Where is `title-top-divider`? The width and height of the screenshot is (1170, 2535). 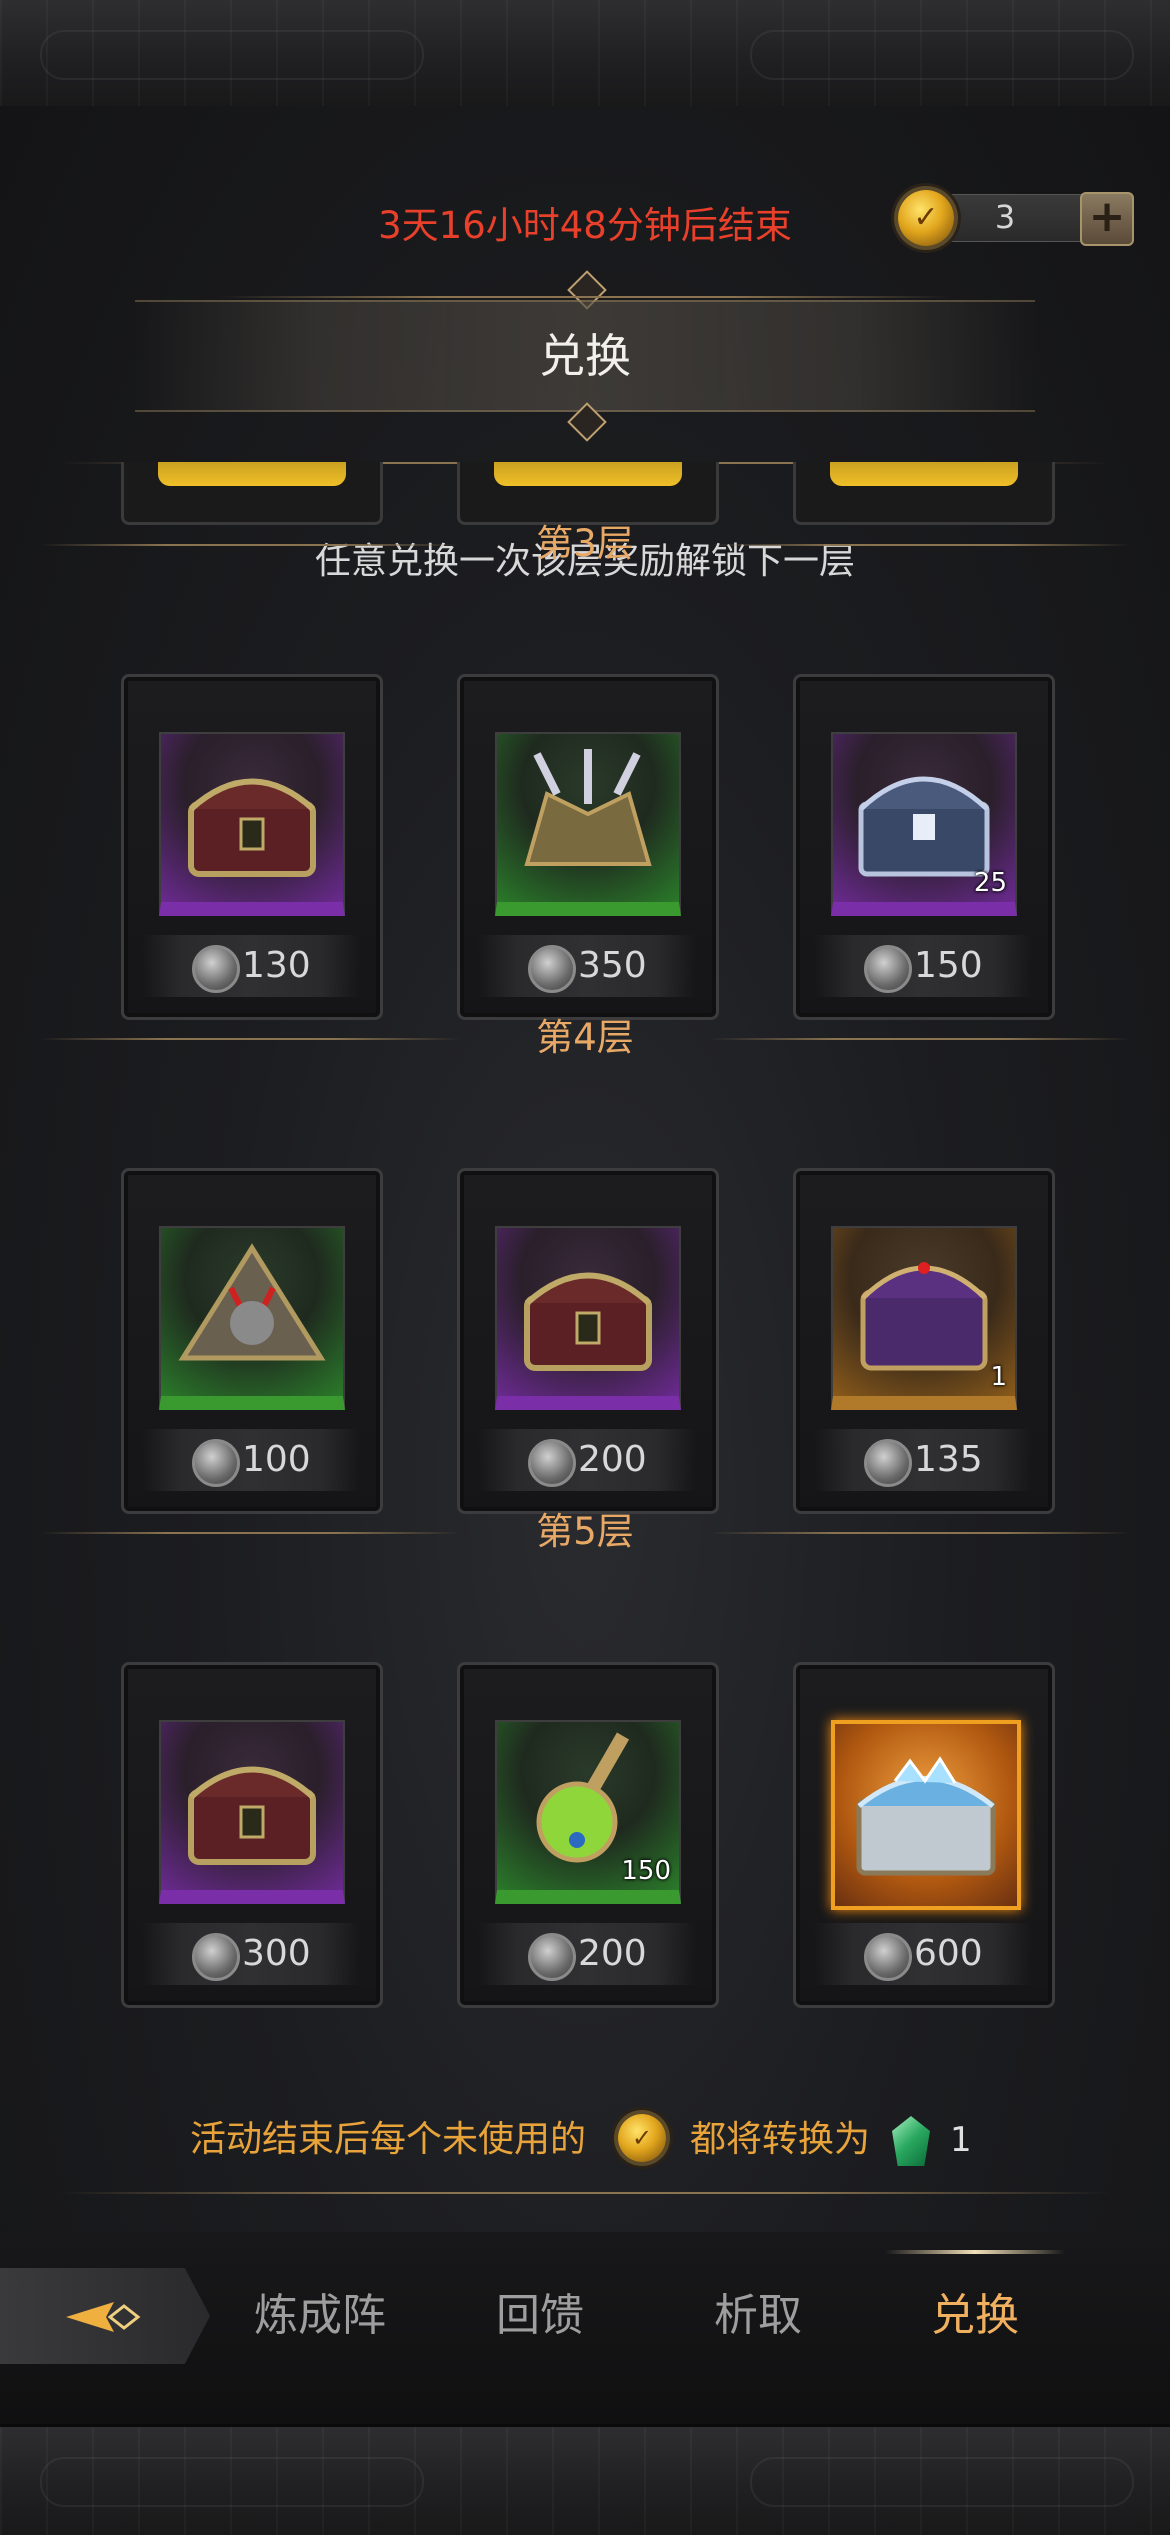 title-top-divider is located at coordinates (585, 297).